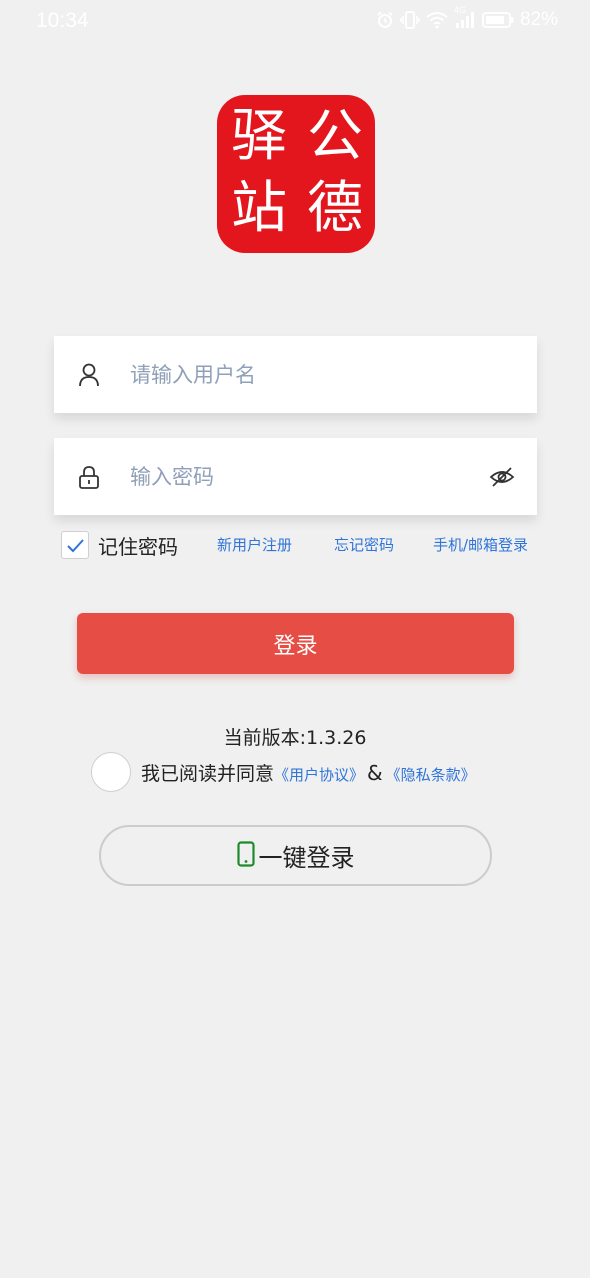  Describe the element at coordinates (300, 476) in the screenshot. I see `password-input` at that location.